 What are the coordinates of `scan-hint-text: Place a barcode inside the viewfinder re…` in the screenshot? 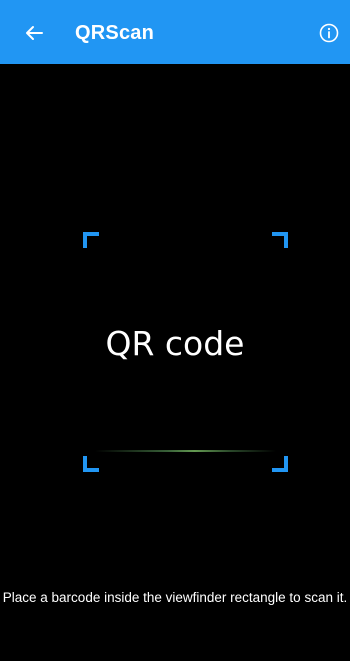 It's located at (175, 597).